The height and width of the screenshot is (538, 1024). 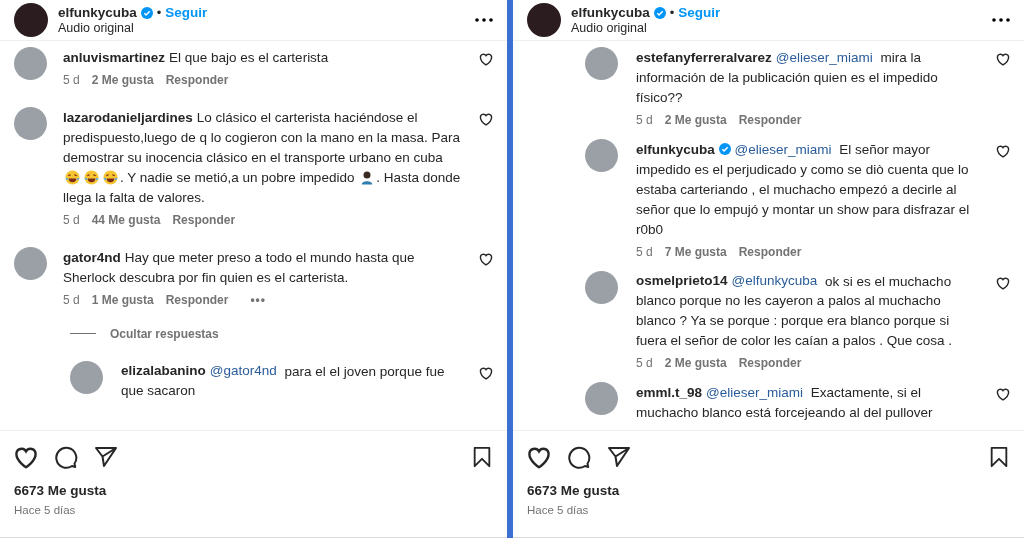 What do you see at coordinates (367, 177) in the screenshot?
I see `person-icon` at bounding box center [367, 177].